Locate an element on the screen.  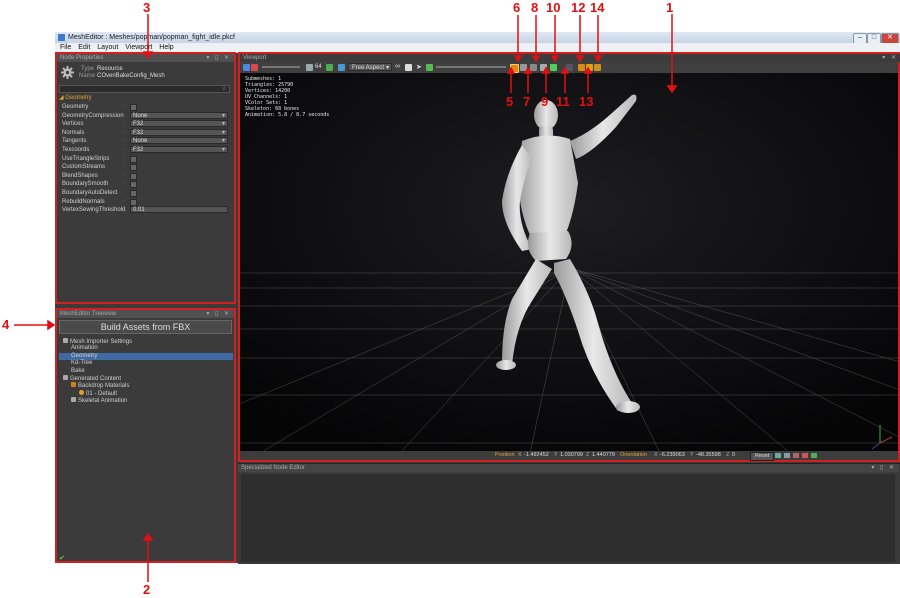
annotation-5: 5 is located at coordinates (510, 101).